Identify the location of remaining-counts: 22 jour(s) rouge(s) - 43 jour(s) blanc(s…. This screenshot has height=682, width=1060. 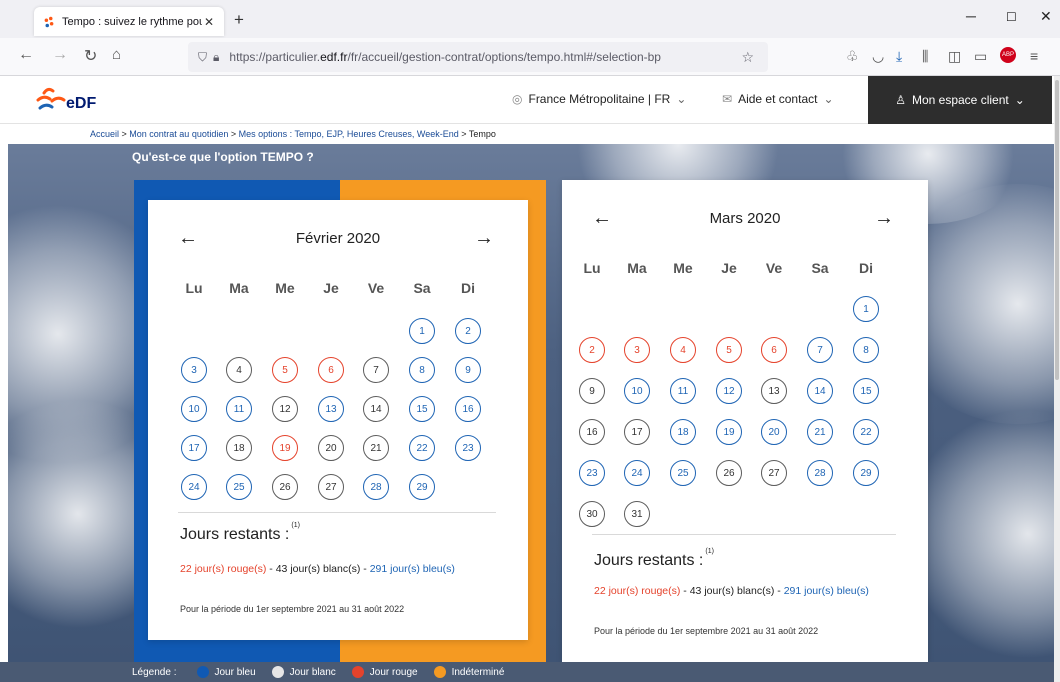
(747, 591).